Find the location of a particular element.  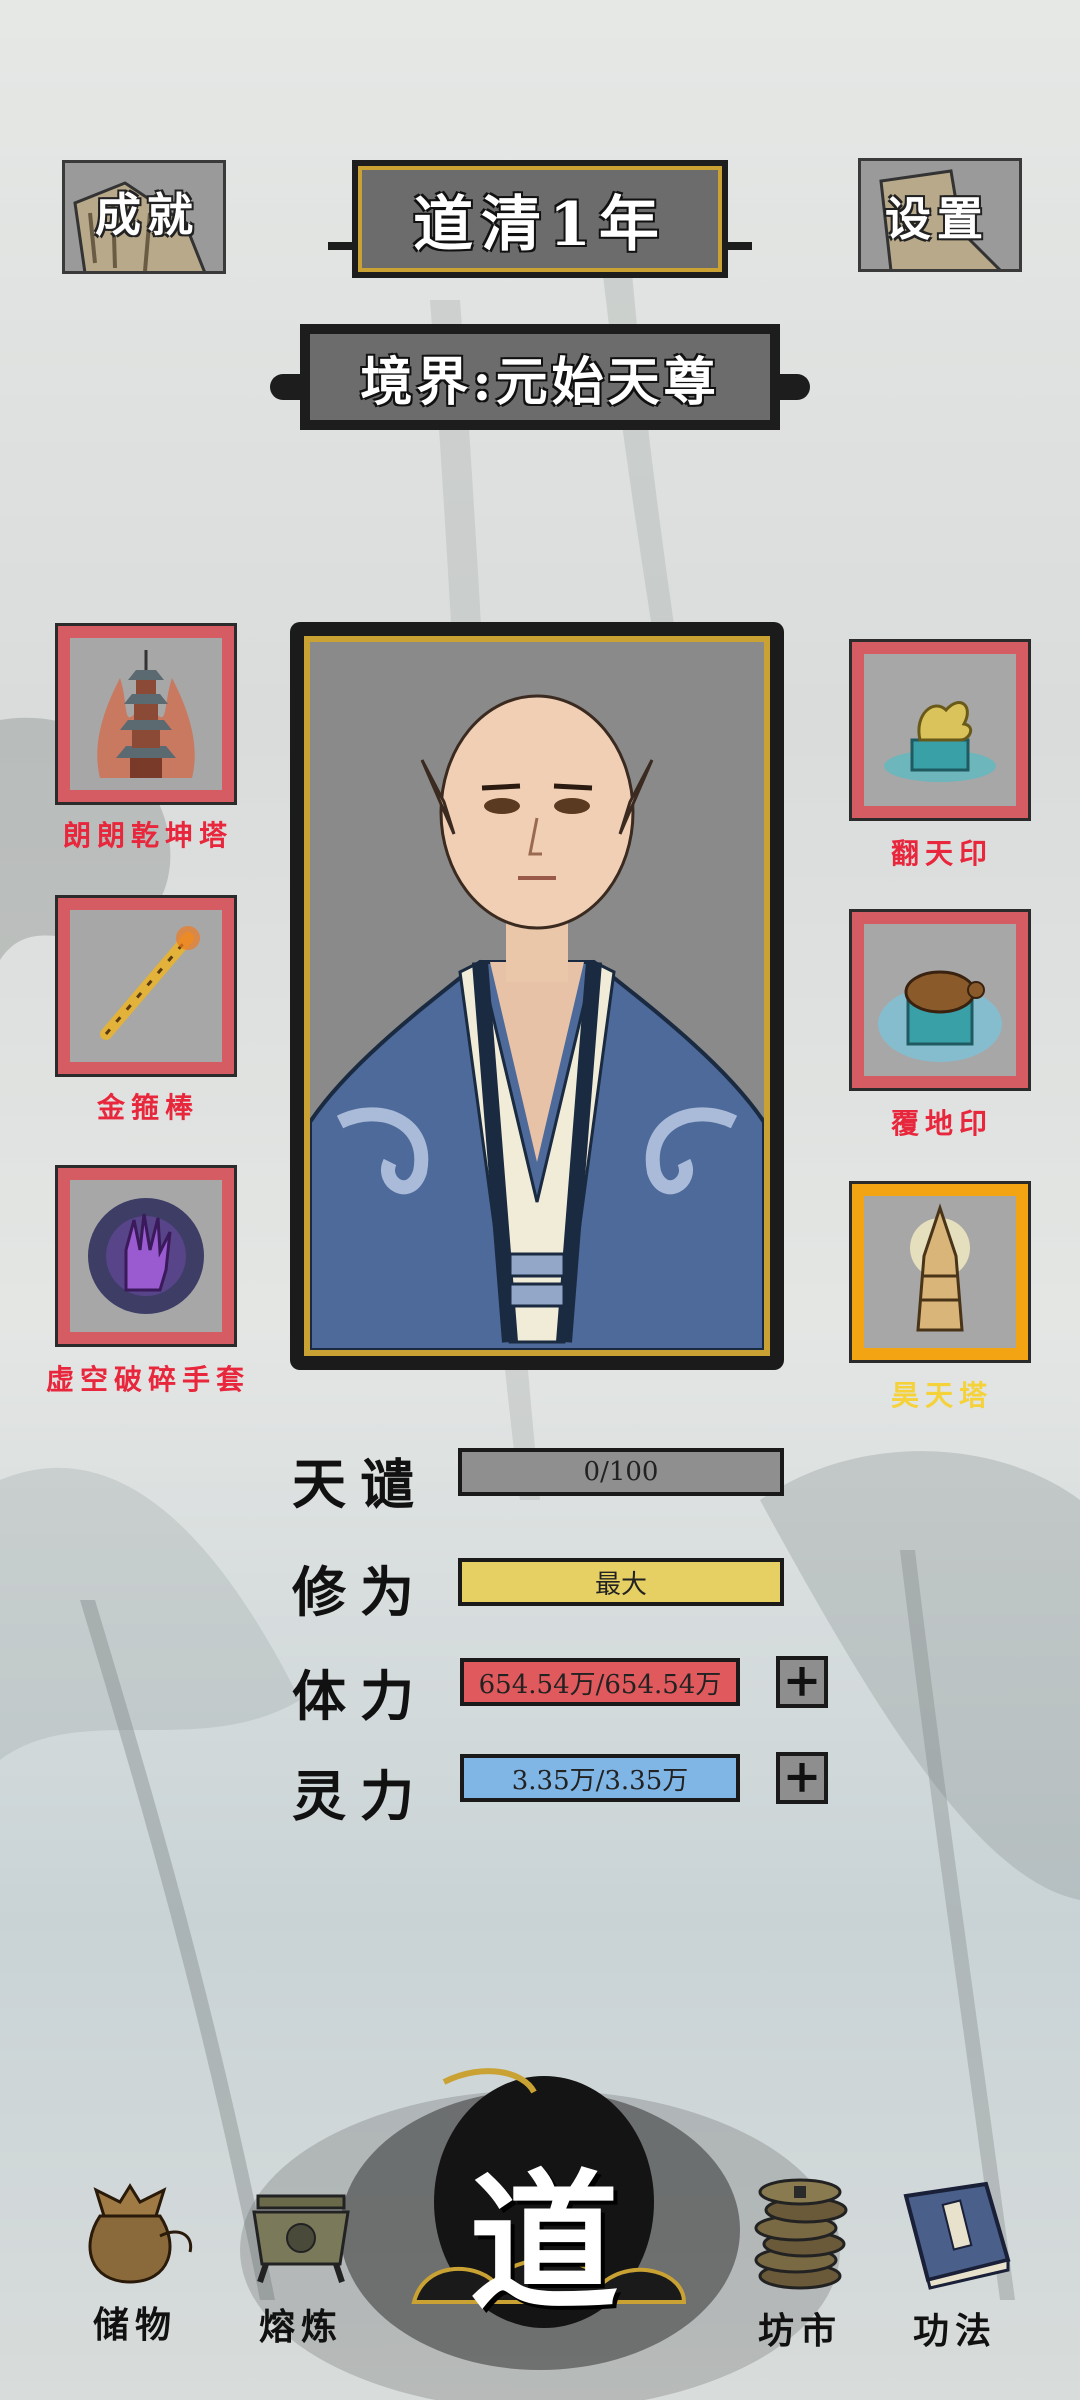

nav-storage-label: 储物 is located at coordinates (134, 2325).